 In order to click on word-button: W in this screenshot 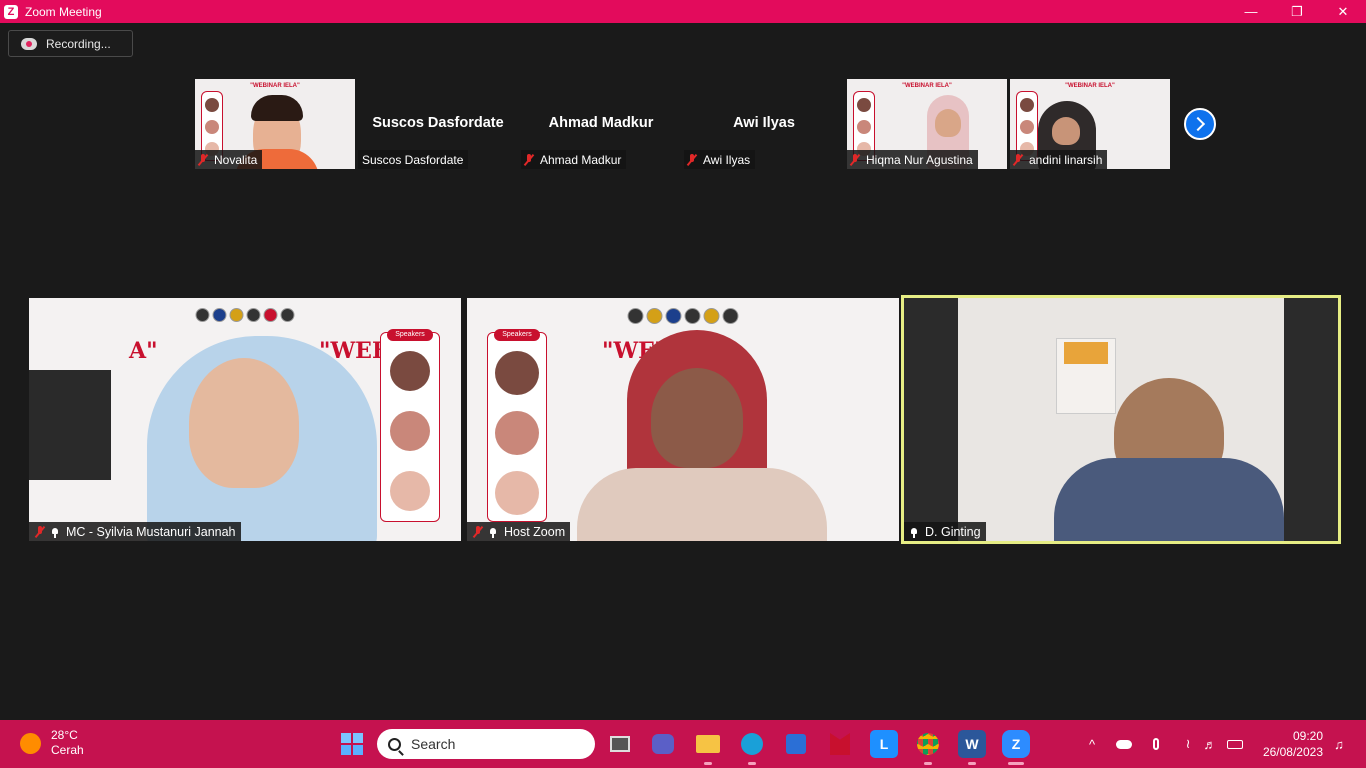, I will do `click(972, 744)`.